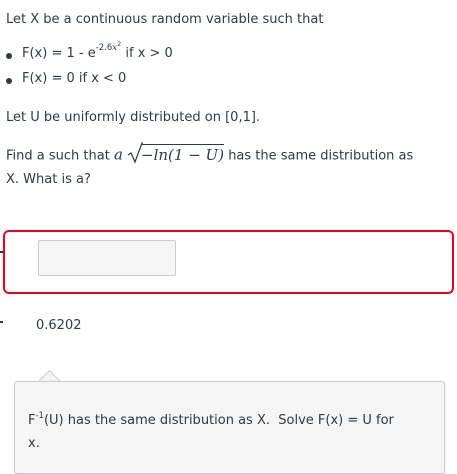 The height and width of the screenshot is (474, 457). Describe the element at coordinates (183, 153) in the screenshot. I see `find-radicand: −ln(1 − U)` at that location.